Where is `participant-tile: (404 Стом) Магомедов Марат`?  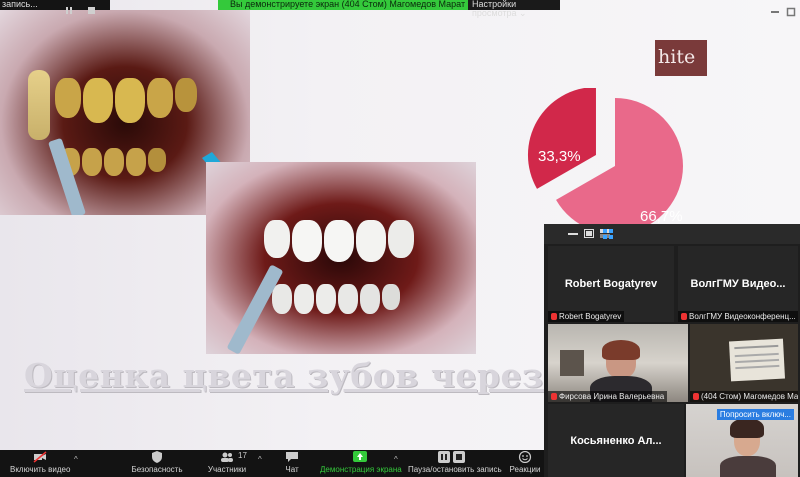
participant-tile: (404 Стом) Магомедов Марат is located at coordinates (744, 363).